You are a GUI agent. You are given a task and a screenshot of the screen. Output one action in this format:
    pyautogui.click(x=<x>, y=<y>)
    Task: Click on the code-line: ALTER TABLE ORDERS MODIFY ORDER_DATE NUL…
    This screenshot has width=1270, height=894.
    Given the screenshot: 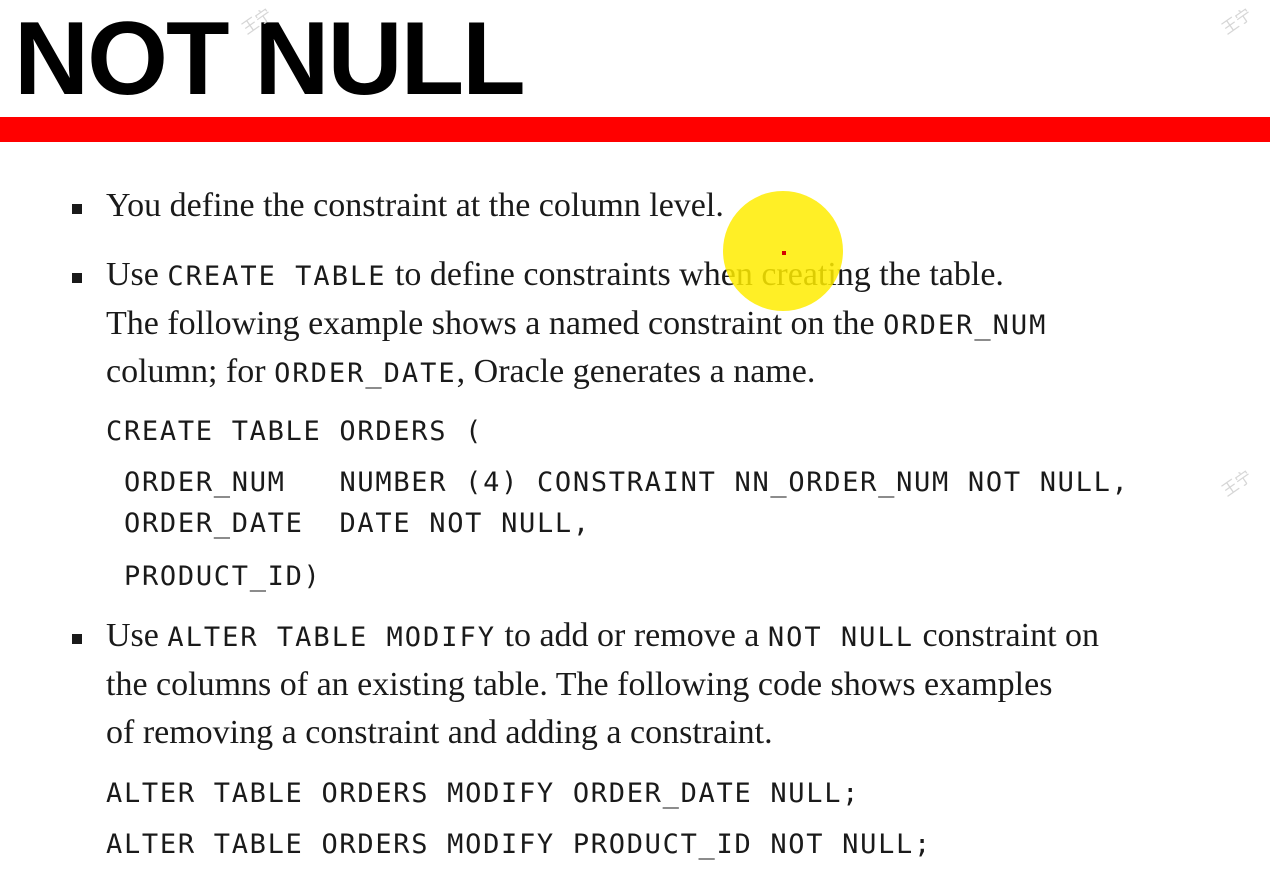 What is the action you would take?
    pyautogui.click(x=483, y=793)
    